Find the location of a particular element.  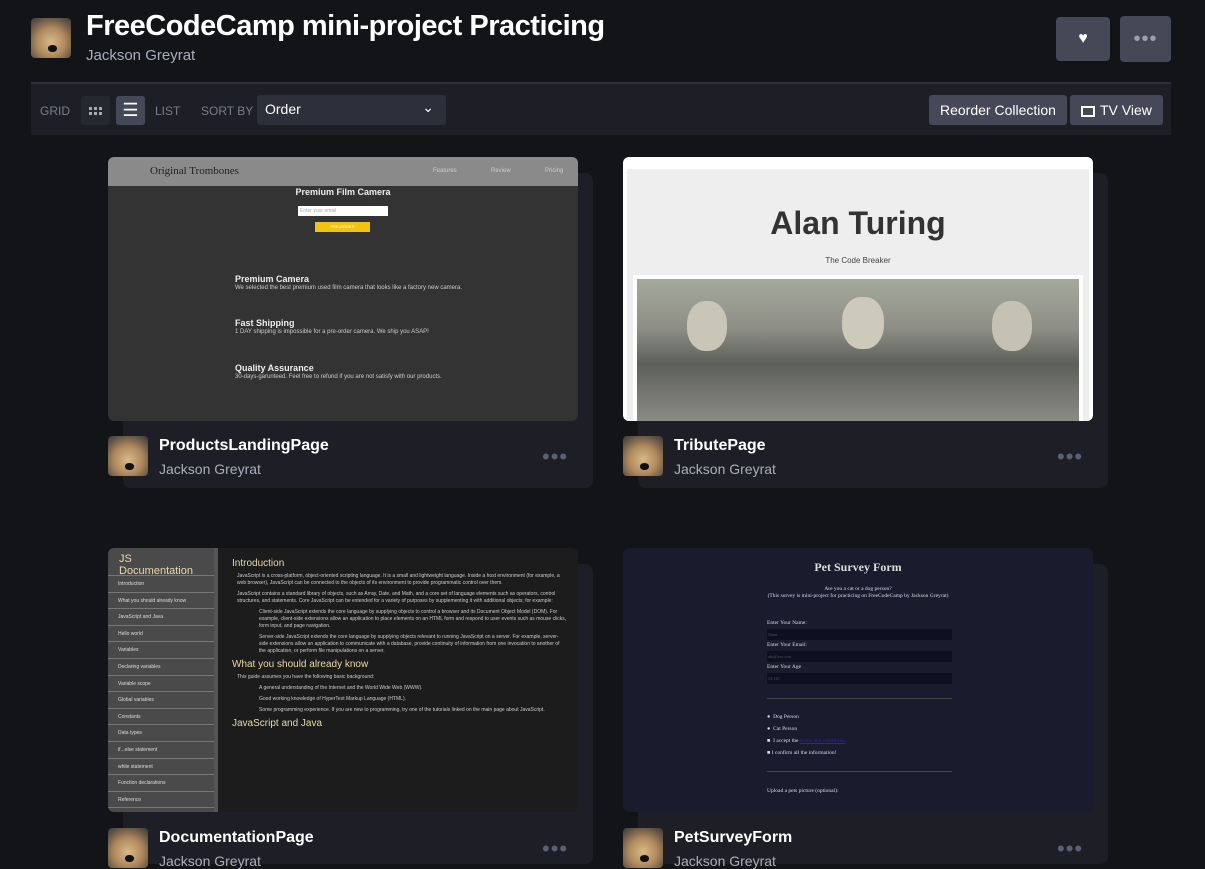

pen-title: PetSurveyForm is located at coordinates (733, 838).